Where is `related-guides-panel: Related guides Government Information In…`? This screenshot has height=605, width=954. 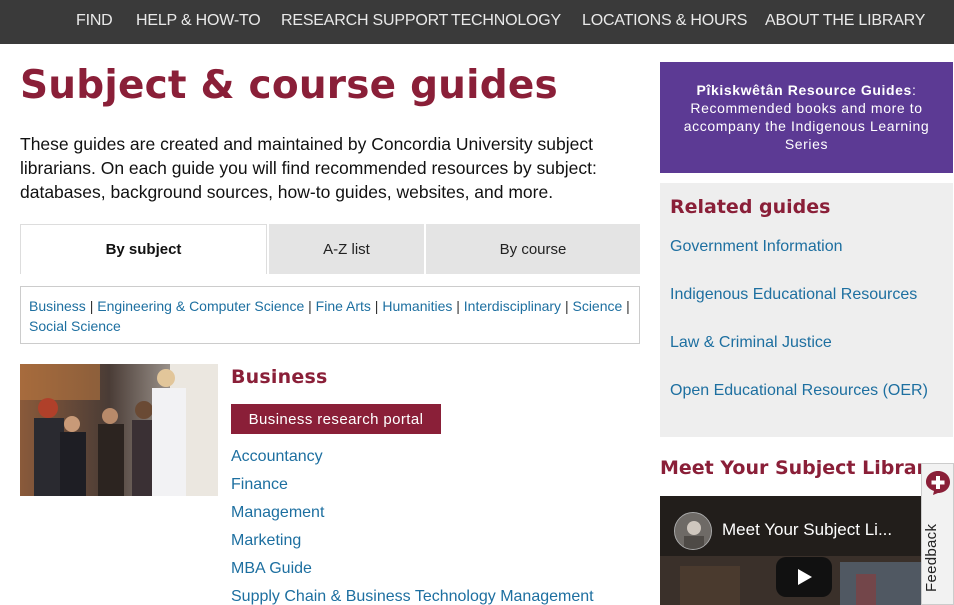
related-guides-panel: Related guides Government Information In… is located at coordinates (806, 310).